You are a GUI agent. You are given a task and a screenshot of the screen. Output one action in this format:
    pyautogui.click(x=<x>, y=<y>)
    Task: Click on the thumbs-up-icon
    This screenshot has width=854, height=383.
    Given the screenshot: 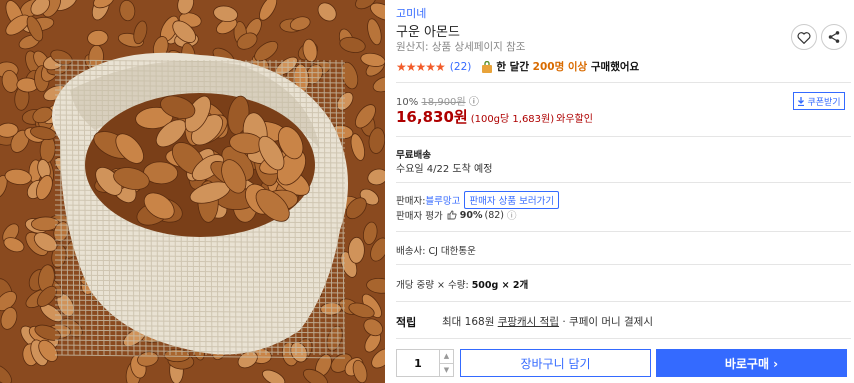 What is the action you would take?
    pyautogui.click(x=452, y=215)
    